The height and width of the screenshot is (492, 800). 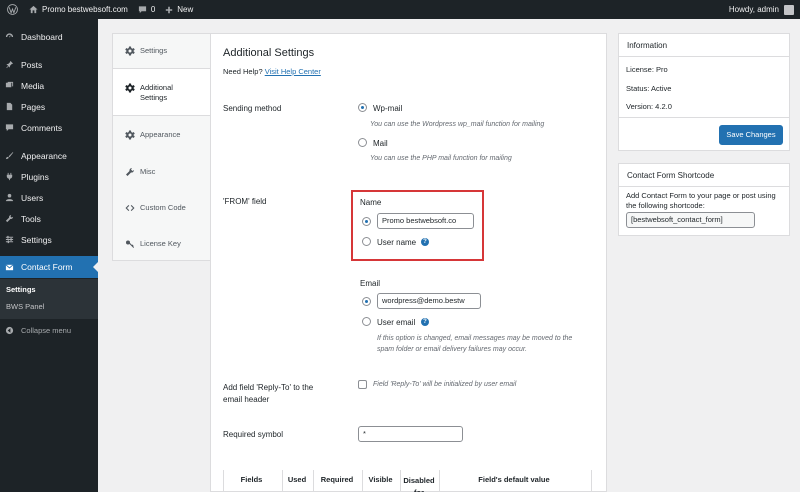 I want to click on table-header-visible: Visible, so click(x=380, y=479).